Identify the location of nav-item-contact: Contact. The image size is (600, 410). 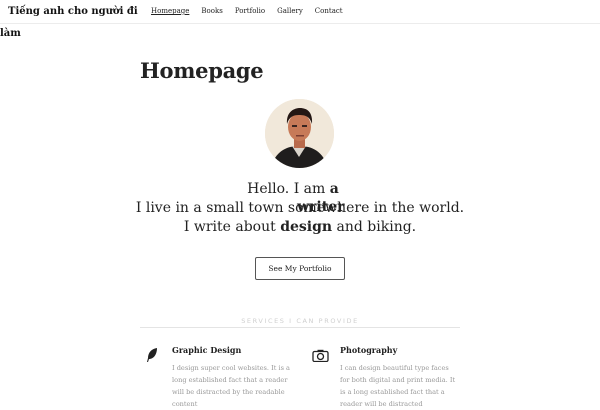
(329, 11).